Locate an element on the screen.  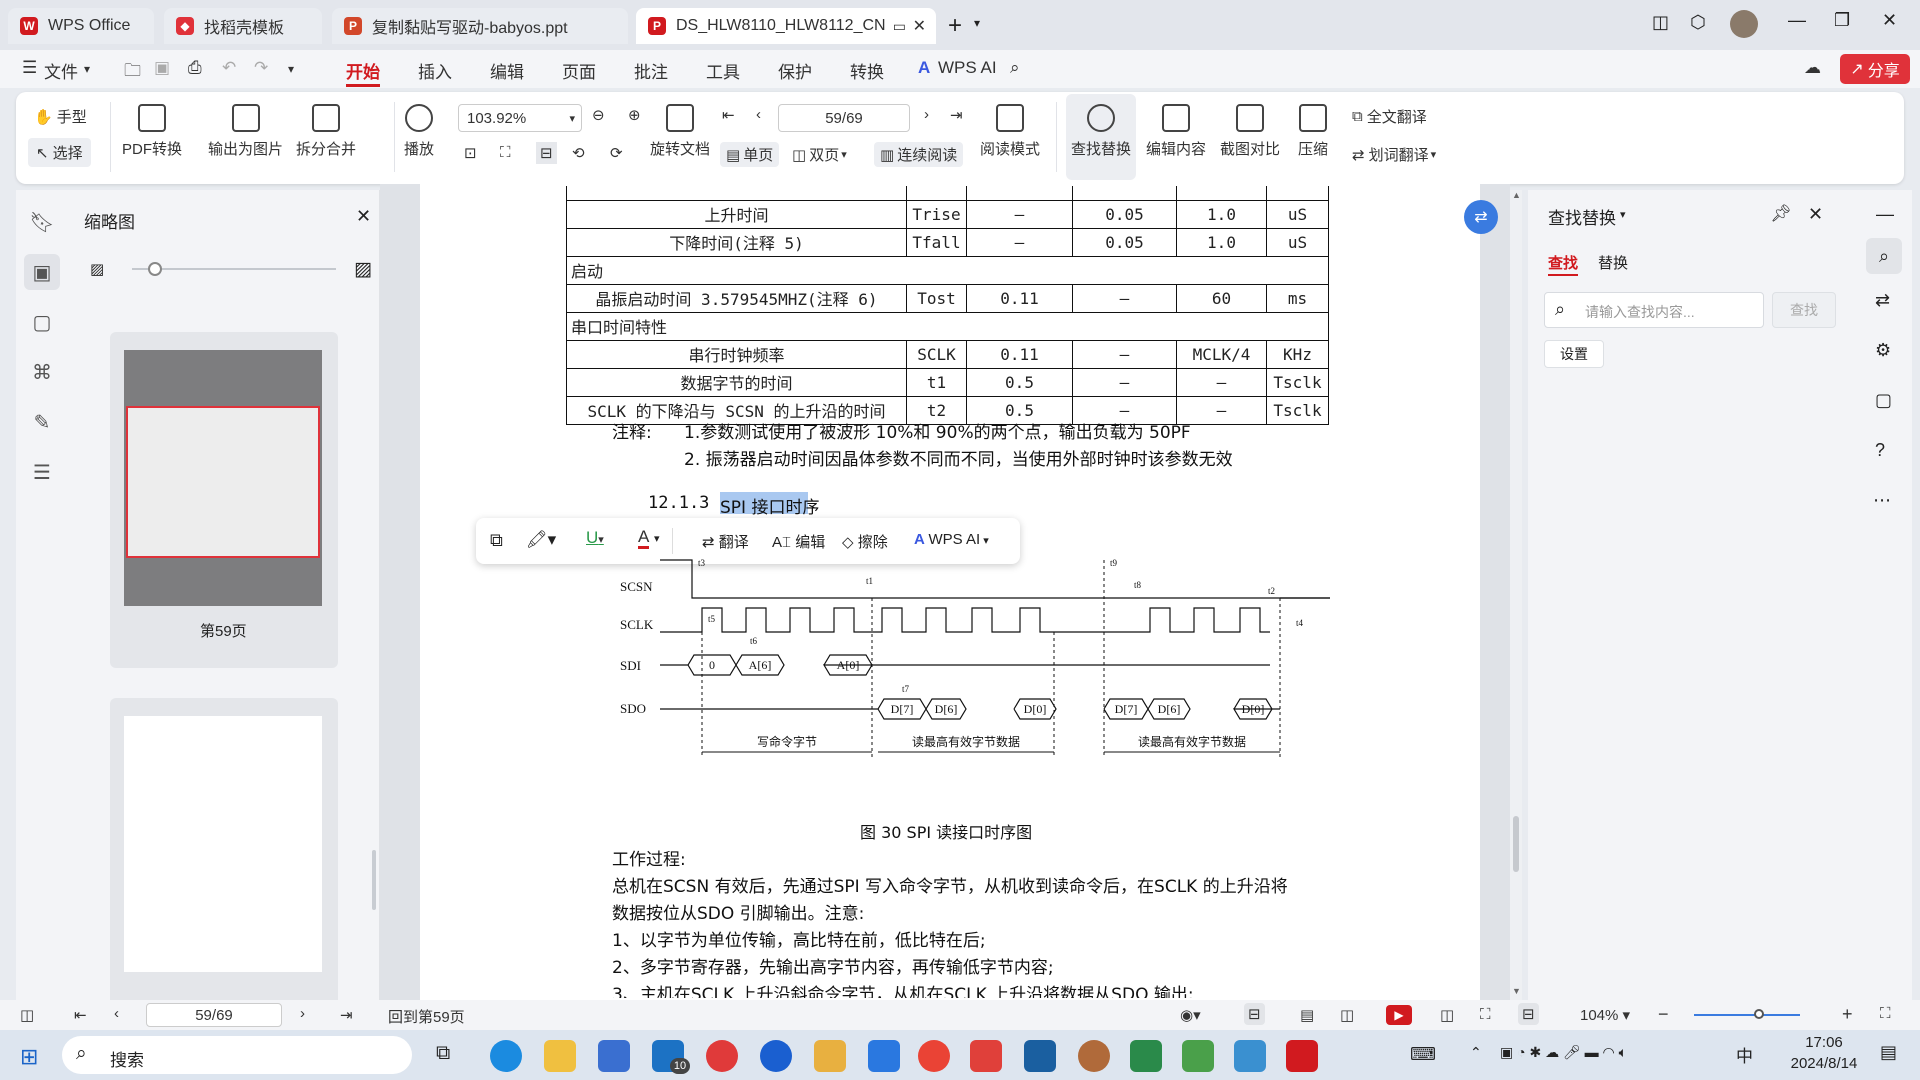
hamburger-icon: ☰ is located at coordinates (29, 68).